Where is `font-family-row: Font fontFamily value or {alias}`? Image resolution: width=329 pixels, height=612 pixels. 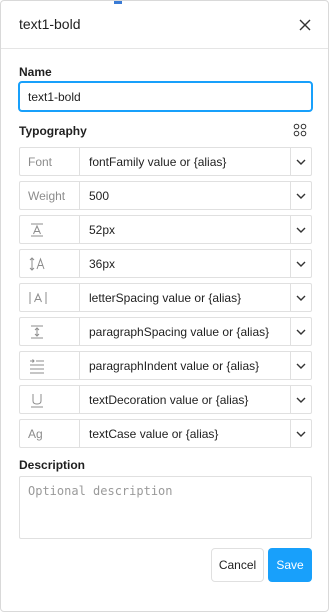
font-family-row: Font fontFamily value or {alias} is located at coordinates (165, 161).